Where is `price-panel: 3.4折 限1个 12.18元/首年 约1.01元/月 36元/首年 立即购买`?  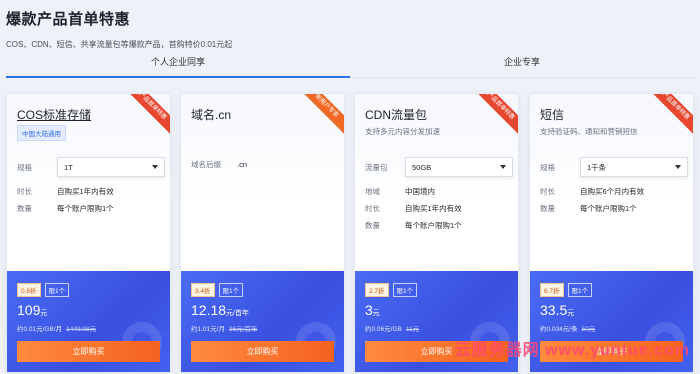
price-panel: 3.4折 限1个 12.18元/首年 约1.01元/月 36元/首年 立即购买 is located at coordinates (262, 321).